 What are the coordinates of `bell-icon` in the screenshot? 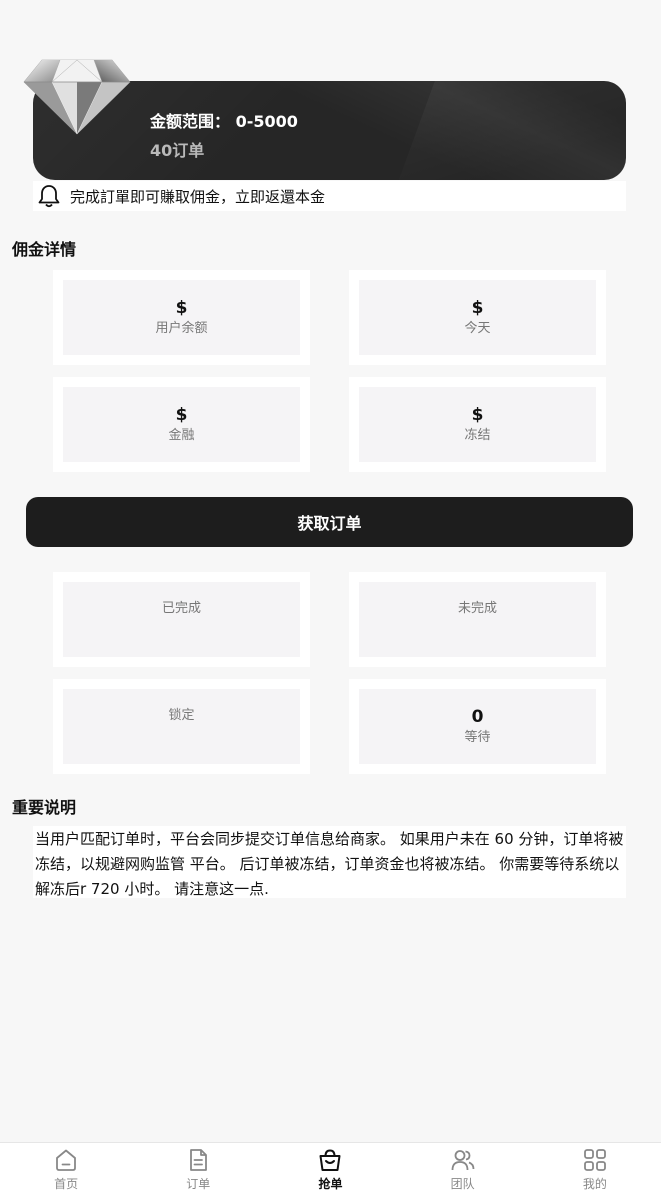 It's located at (49, 196).